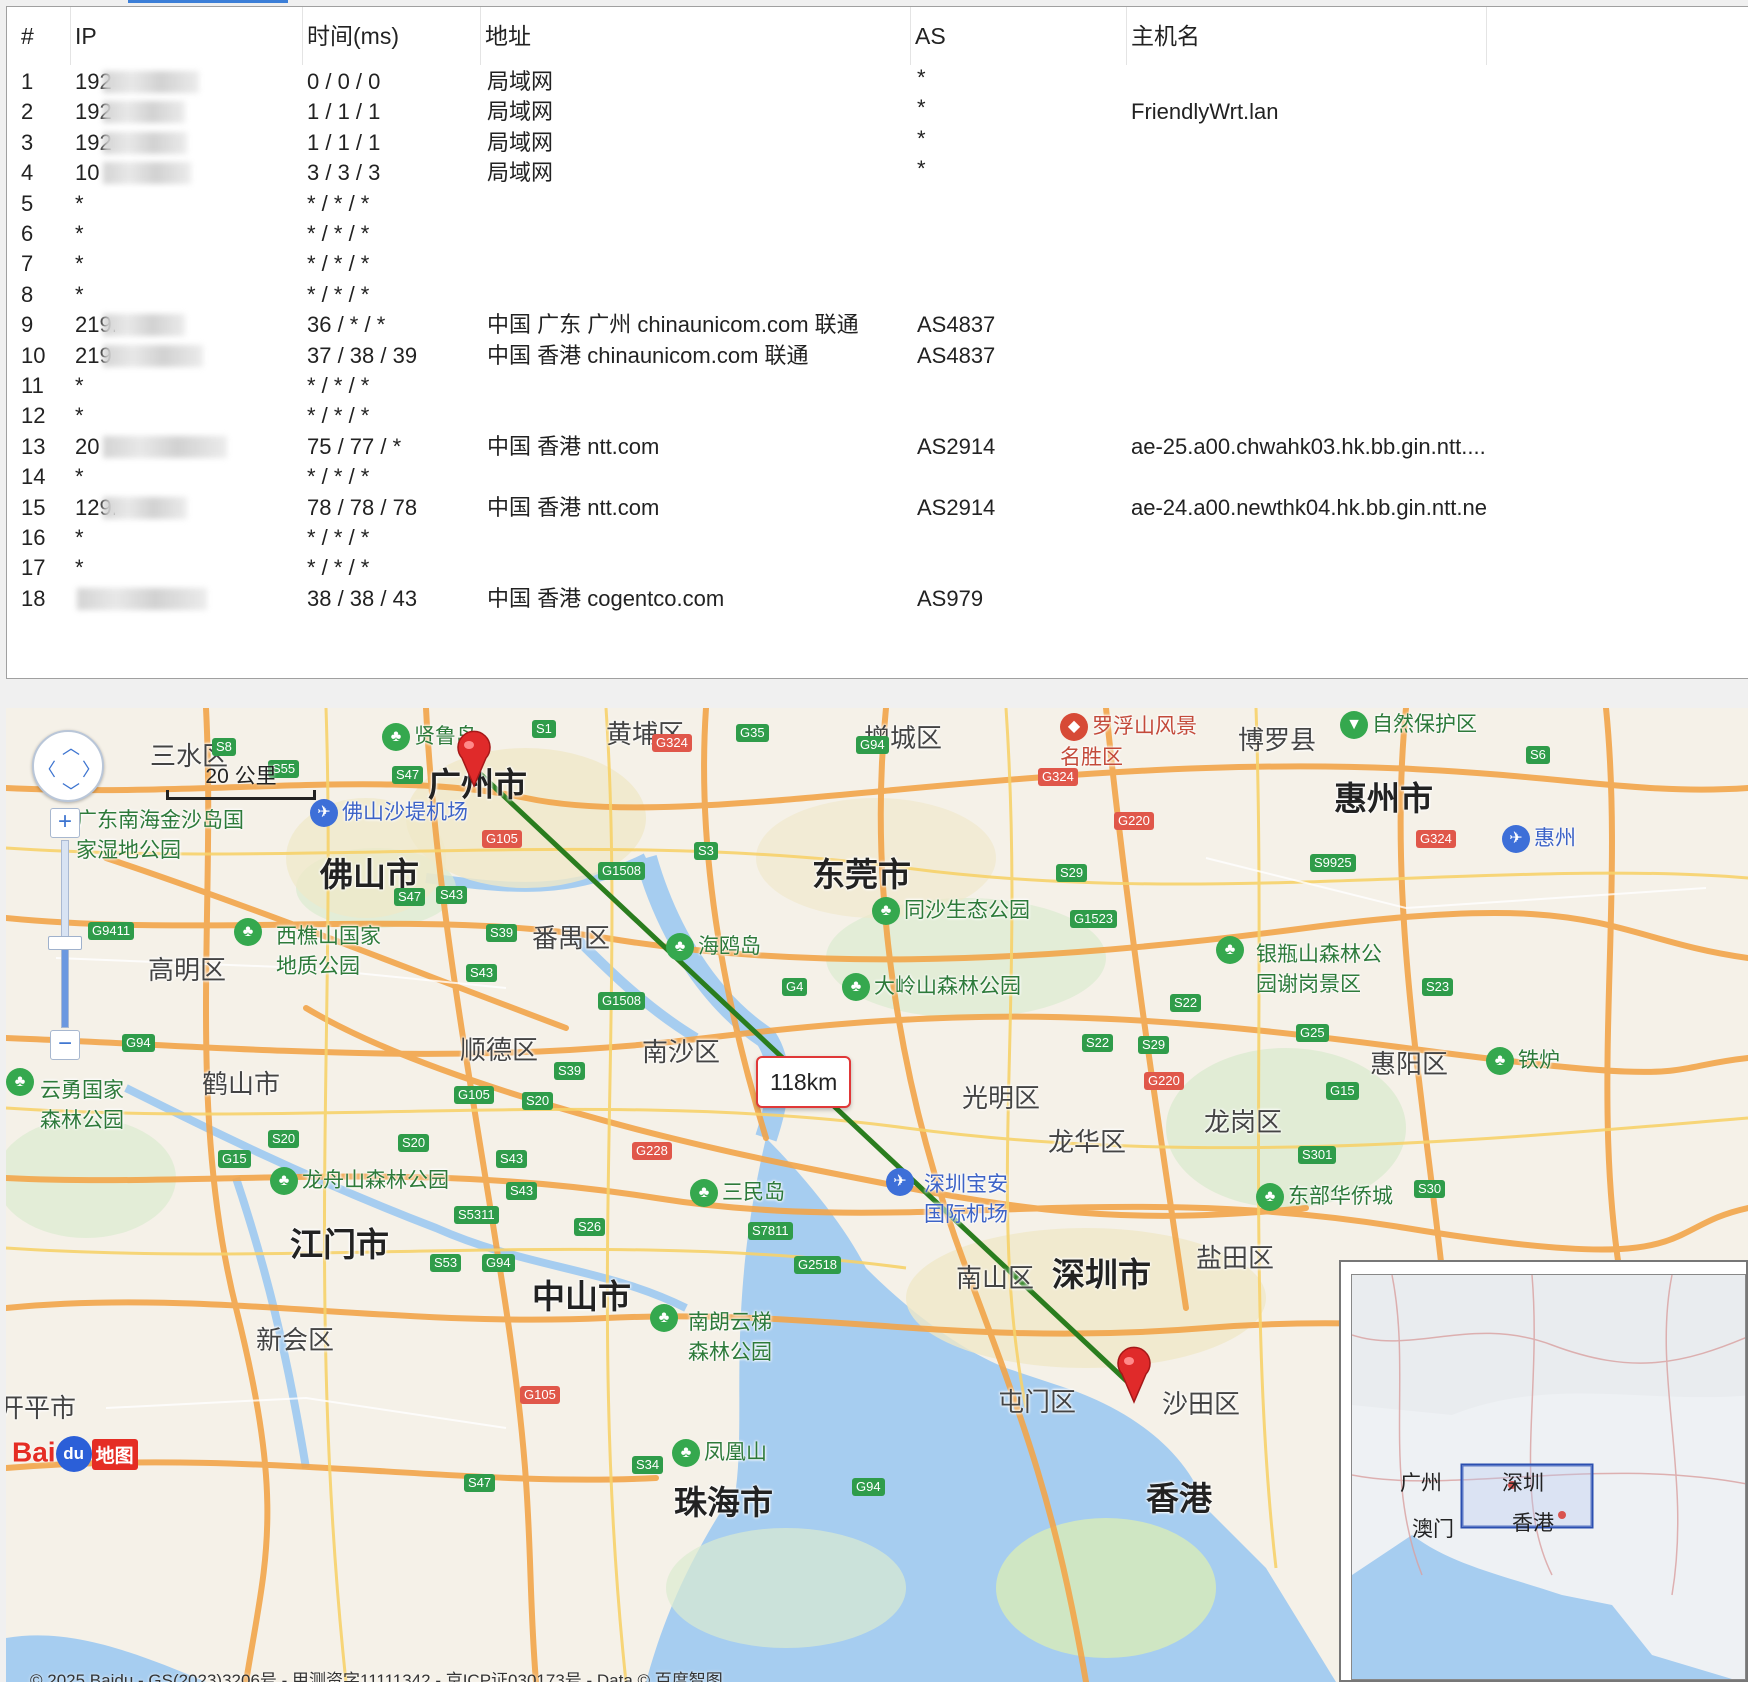 The height and width of the screenshot is (1682, 1748). Describe the element at coordinates (737, 1192) in the screenshot. I see `poi-sanmin-island: ♣ 三民岛` at that location.